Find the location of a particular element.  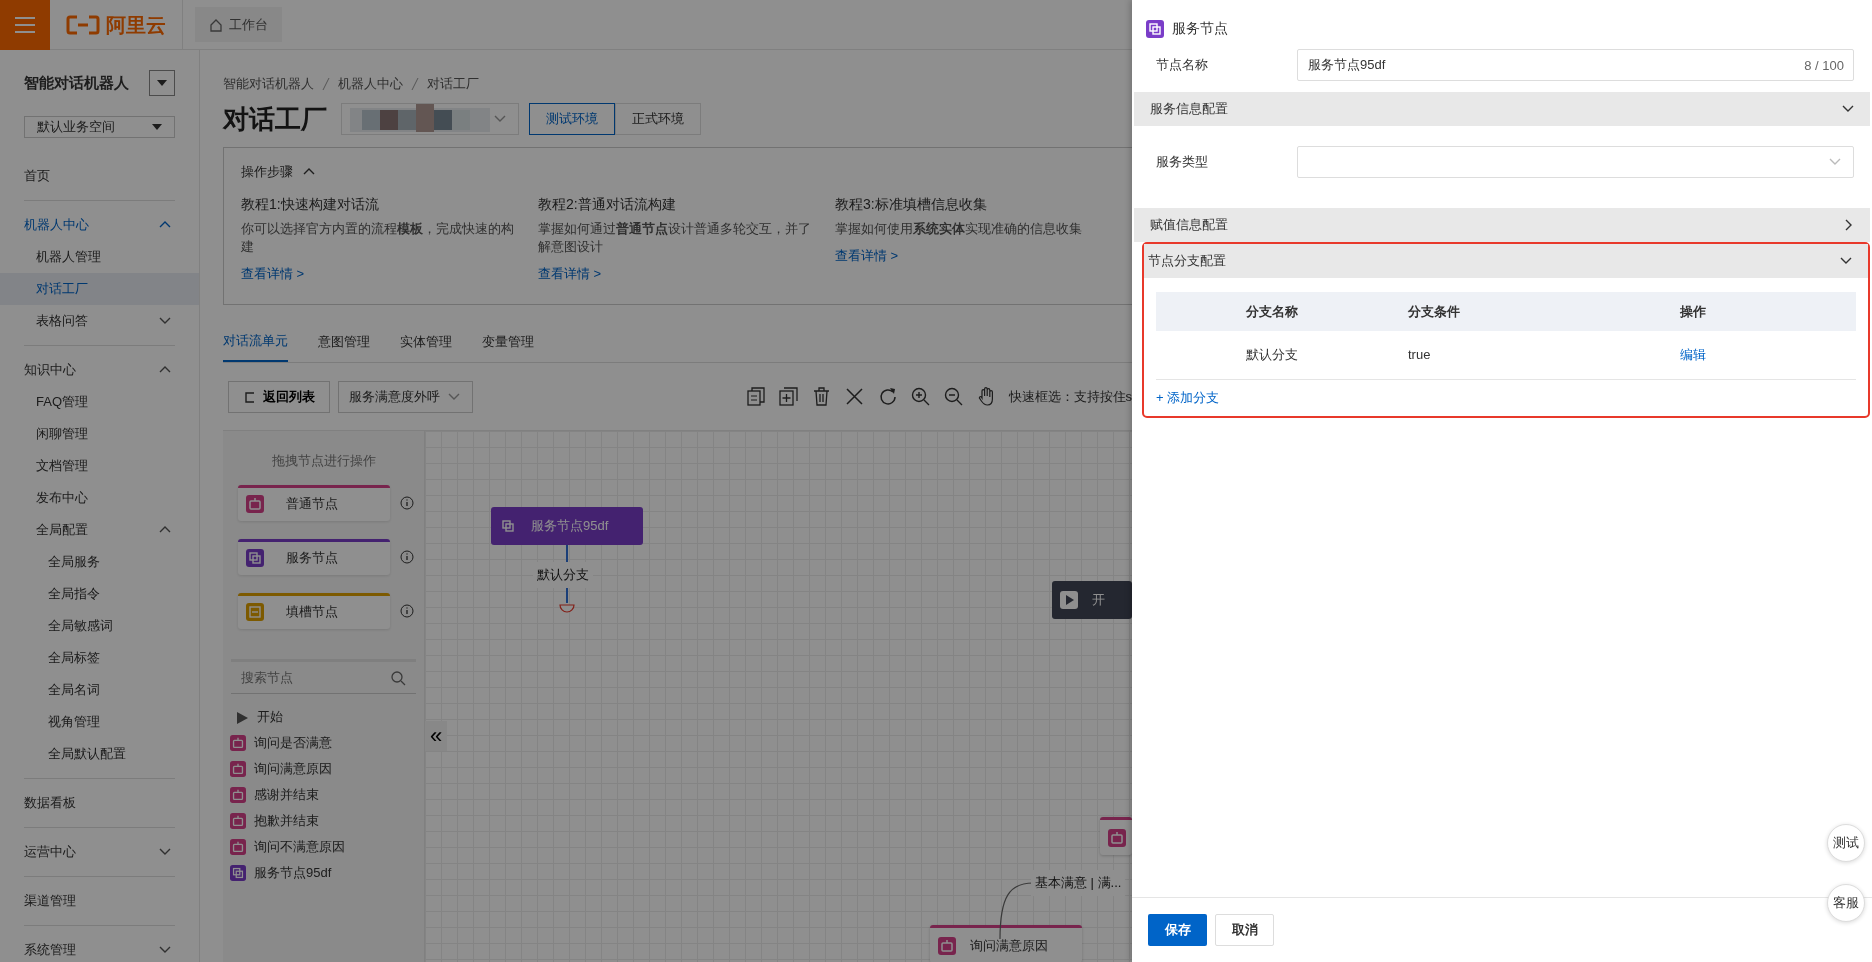

breadcrumb-link: 机器人中心 is located at coordinates (370, 84).